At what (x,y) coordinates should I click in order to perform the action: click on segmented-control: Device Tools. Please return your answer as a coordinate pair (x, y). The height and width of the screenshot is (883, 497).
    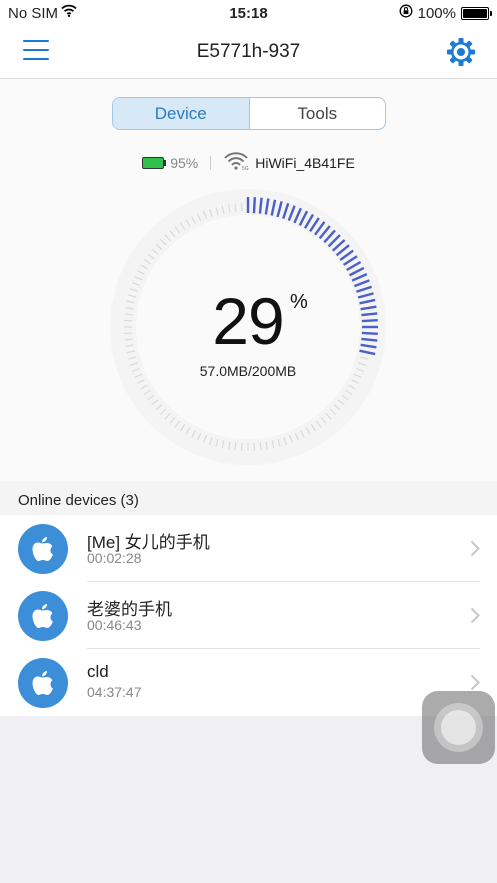
    Looking at the image, I should click on (249, 113).